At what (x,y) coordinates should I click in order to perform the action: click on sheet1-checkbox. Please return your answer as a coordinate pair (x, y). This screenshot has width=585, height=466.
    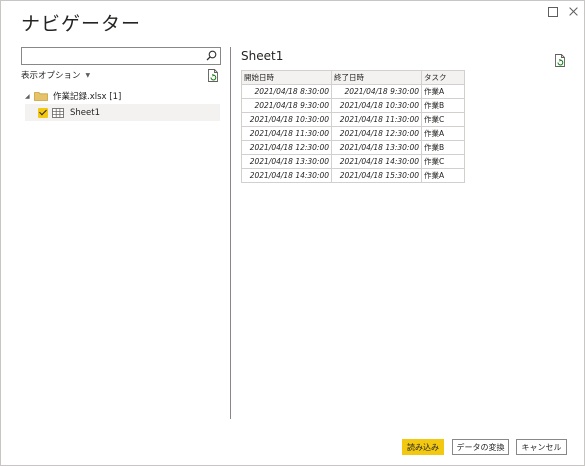
    Looking at the image, I should click on (43, 112).